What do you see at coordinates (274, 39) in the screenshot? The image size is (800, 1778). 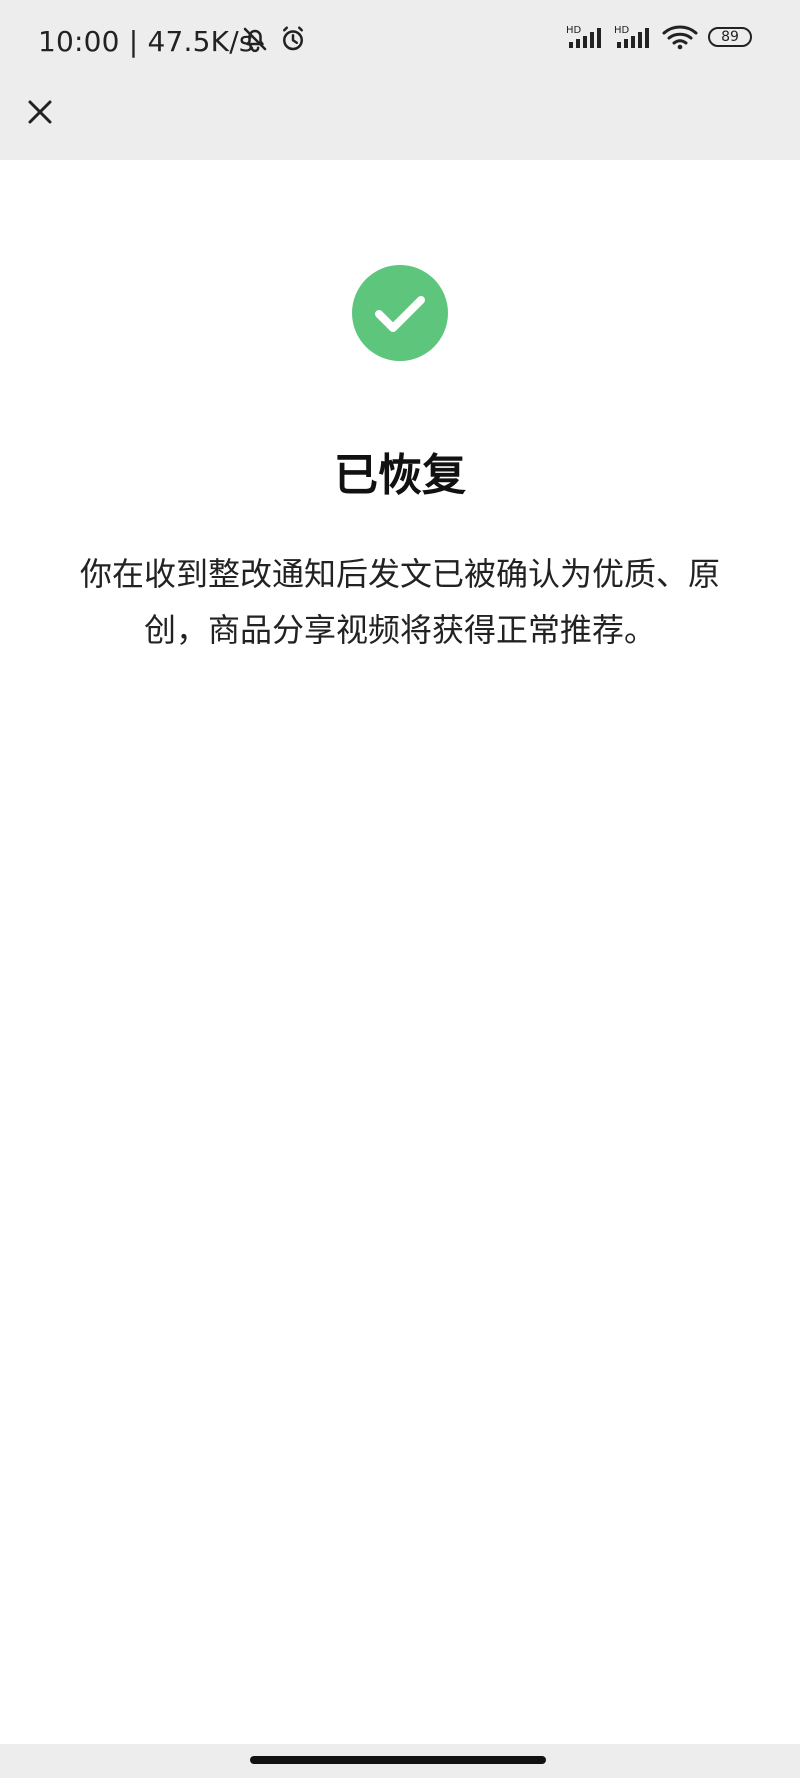 I see `status-left-icons` at bounding box center [274, 39].